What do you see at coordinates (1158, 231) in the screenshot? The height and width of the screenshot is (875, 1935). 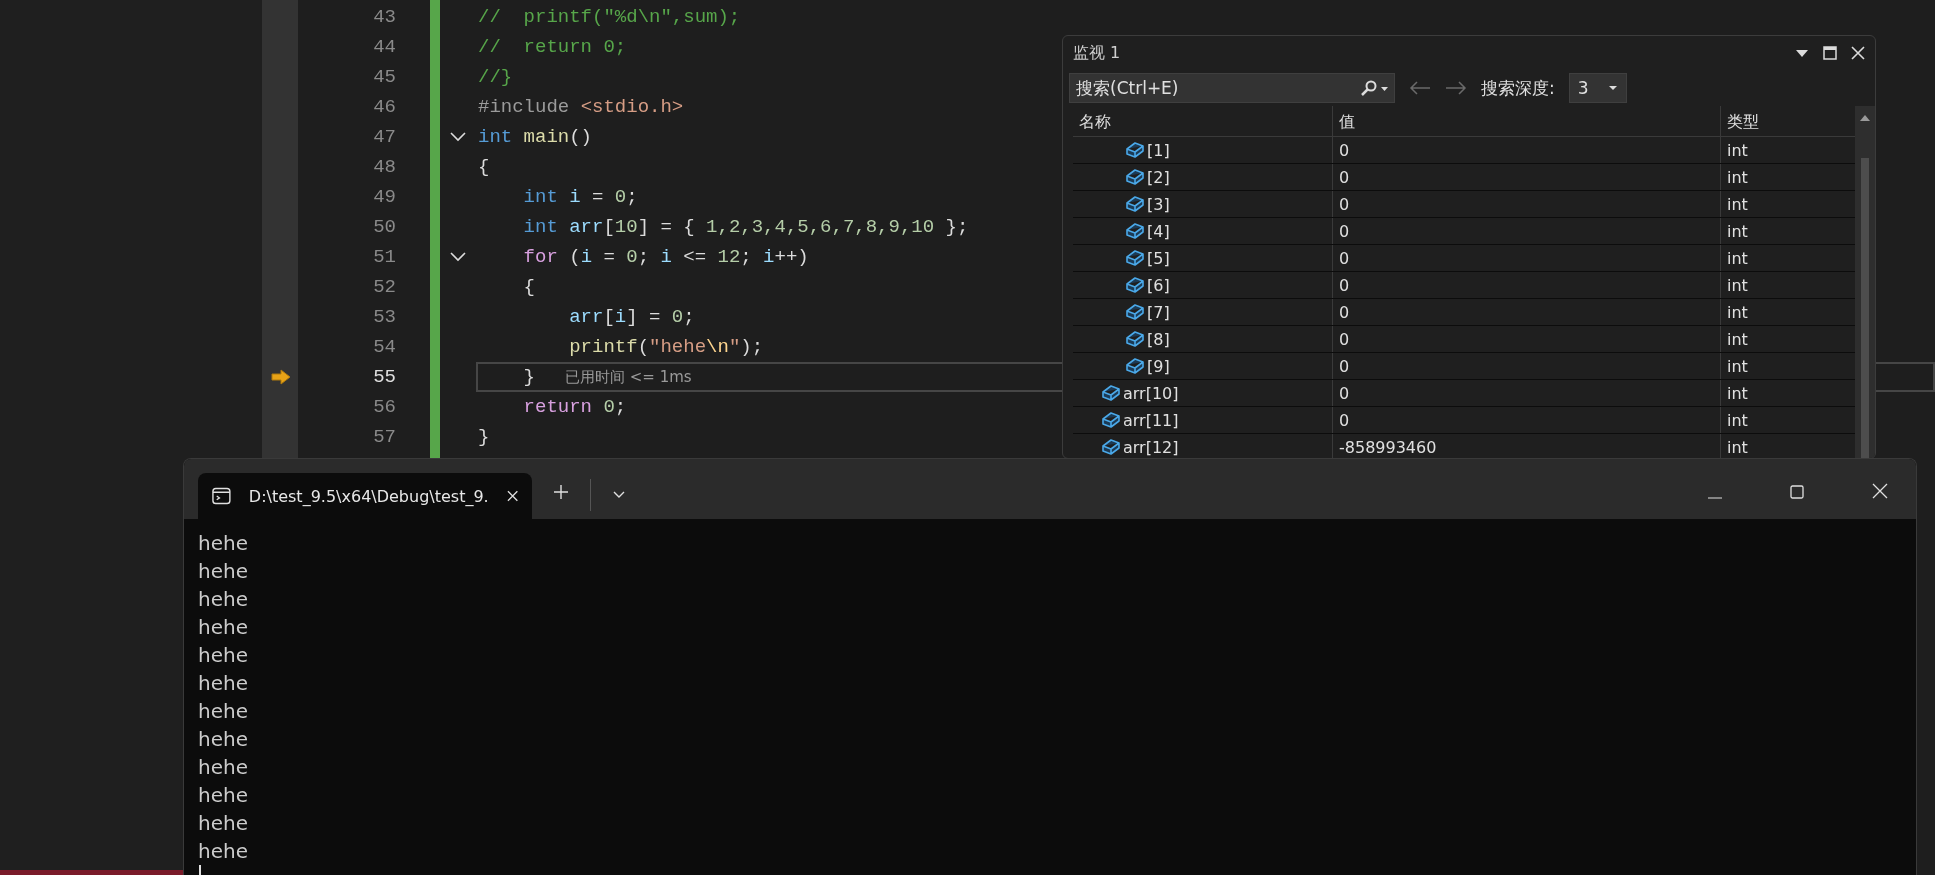 I see `variable-name: [4]` at bounding box center [1158, 231].